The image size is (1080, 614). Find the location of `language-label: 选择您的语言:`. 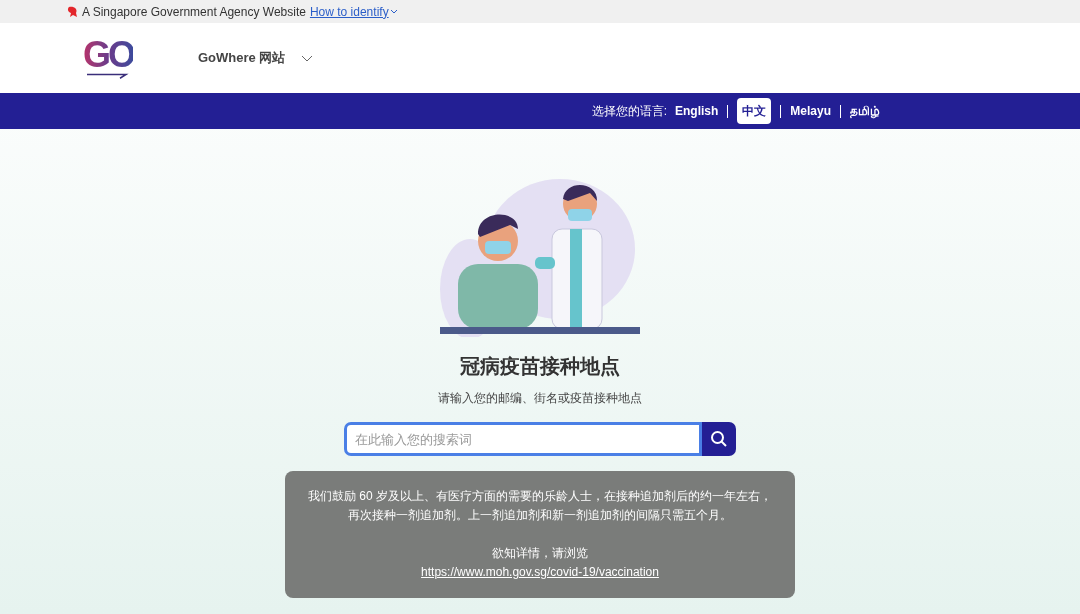

language-label: 选择您的语言: is located at coordinates (629, 111).